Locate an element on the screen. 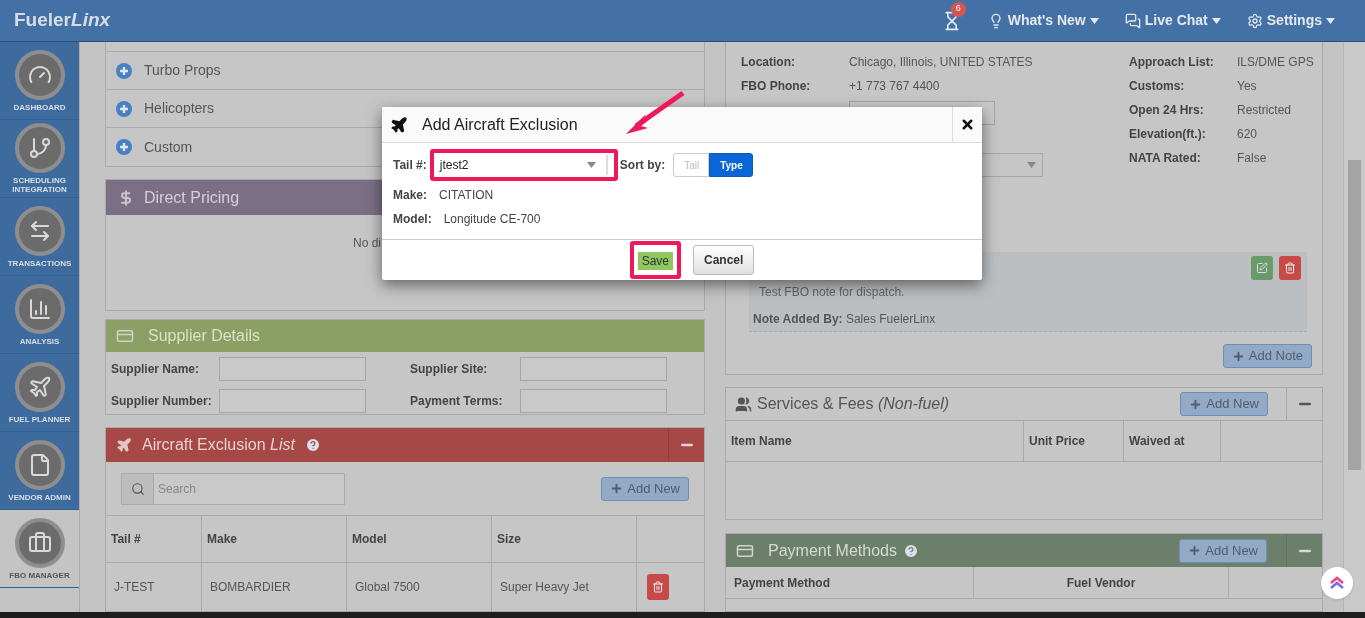 The height and width of the screenshot is (618, 1365). field-label: Supplier Number: is located at coordinates (162, 401).